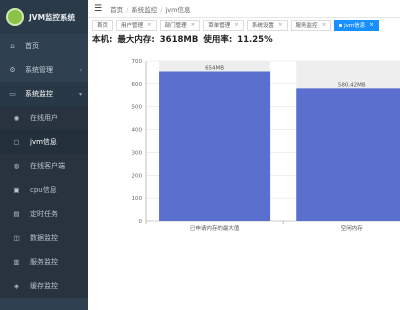  What do you see at coordinates (306, 26) in the screenshot?
I see `tab-label: 服务监控` at bounding box center [306, 26].